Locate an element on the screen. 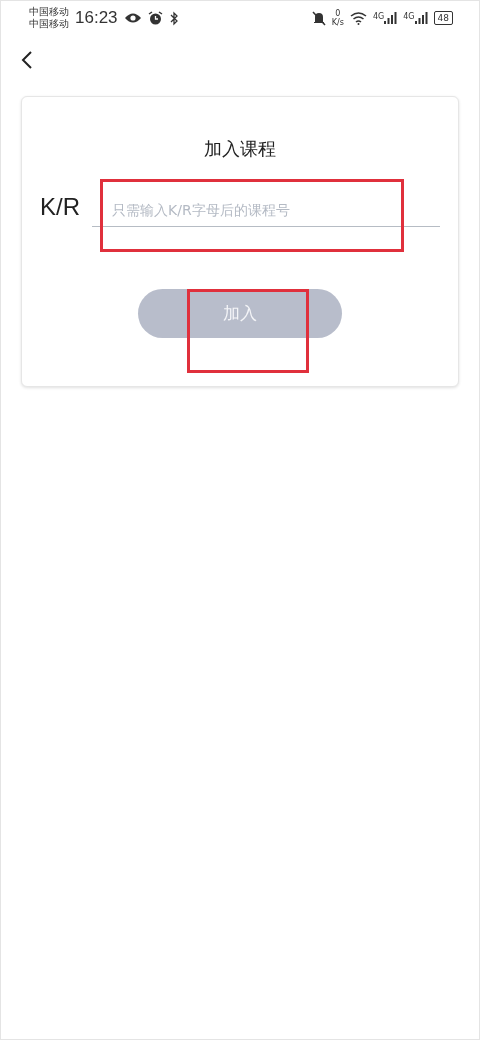 This screenshot has width=480, height=1040. field-label: K/R is located at coordinates (60, 207).